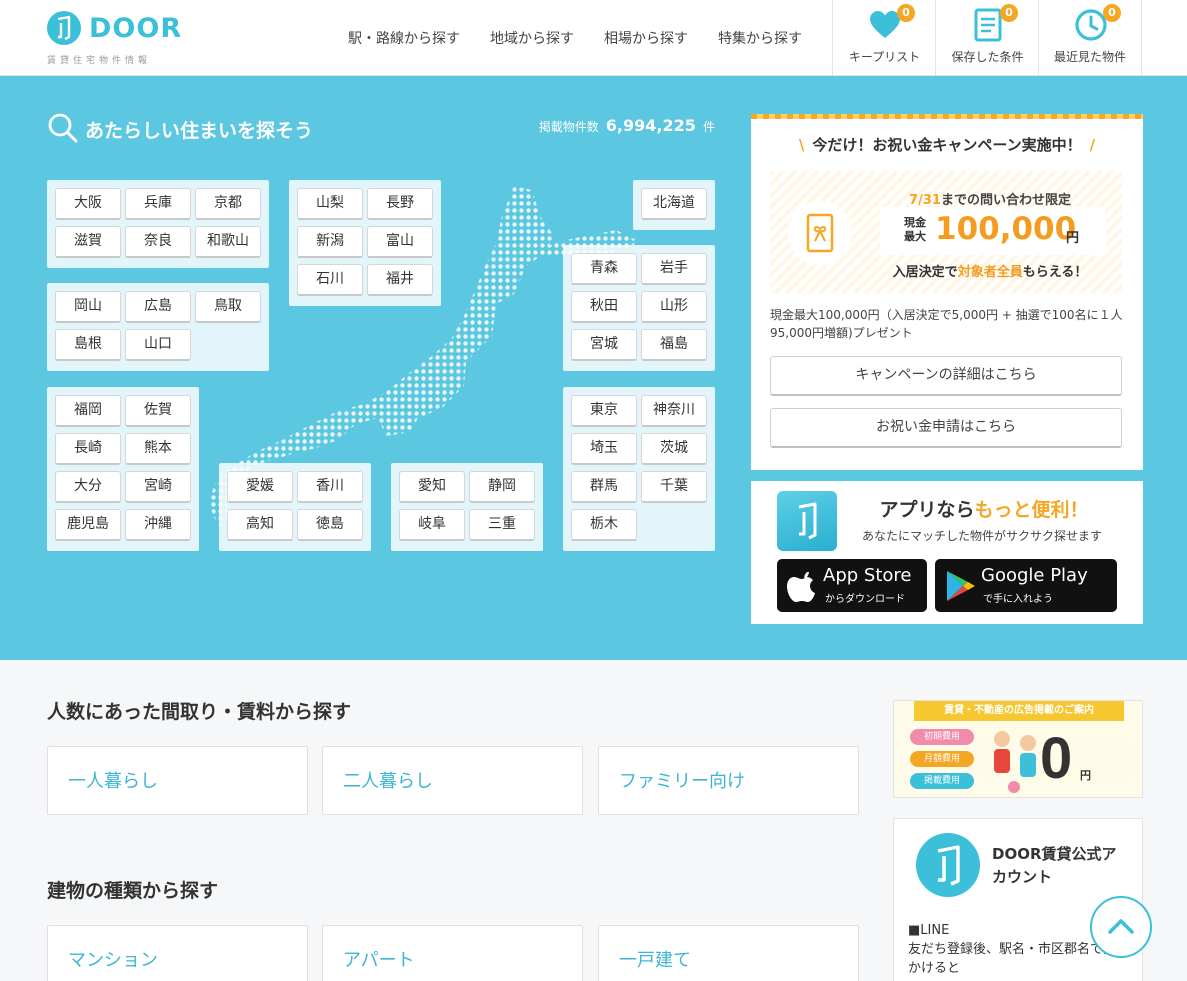 Image resolution: width=1187 pixels, height=981 pixels. What do you see at coordinates (88, 525) in the screenshot?
I see `pref-button: 鹿児島` at bounding box center [88, 525].